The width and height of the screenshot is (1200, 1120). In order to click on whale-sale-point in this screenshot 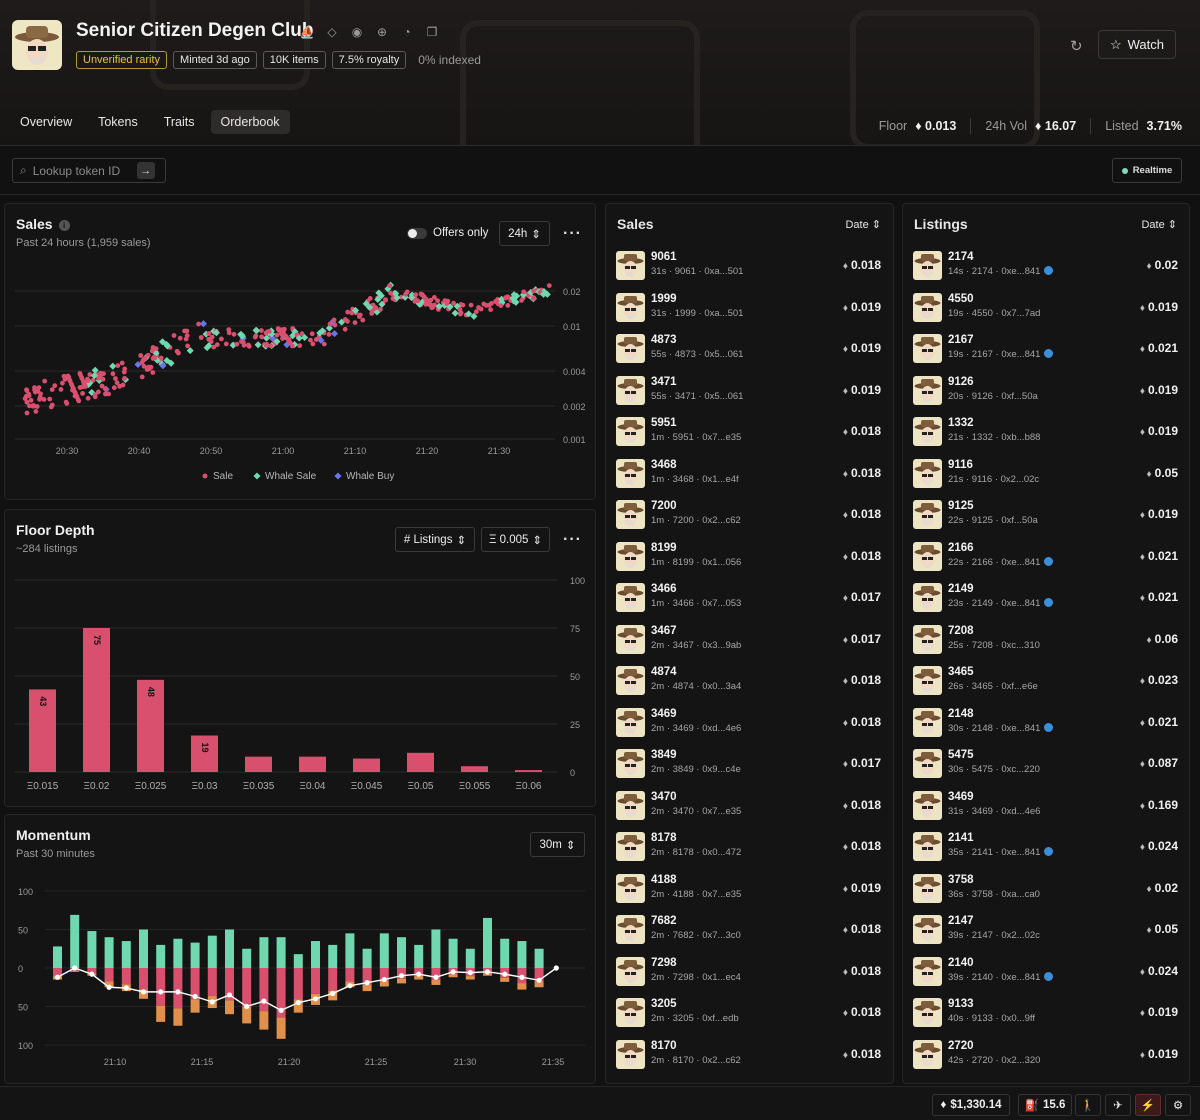, I will do `click(258, 345)`.